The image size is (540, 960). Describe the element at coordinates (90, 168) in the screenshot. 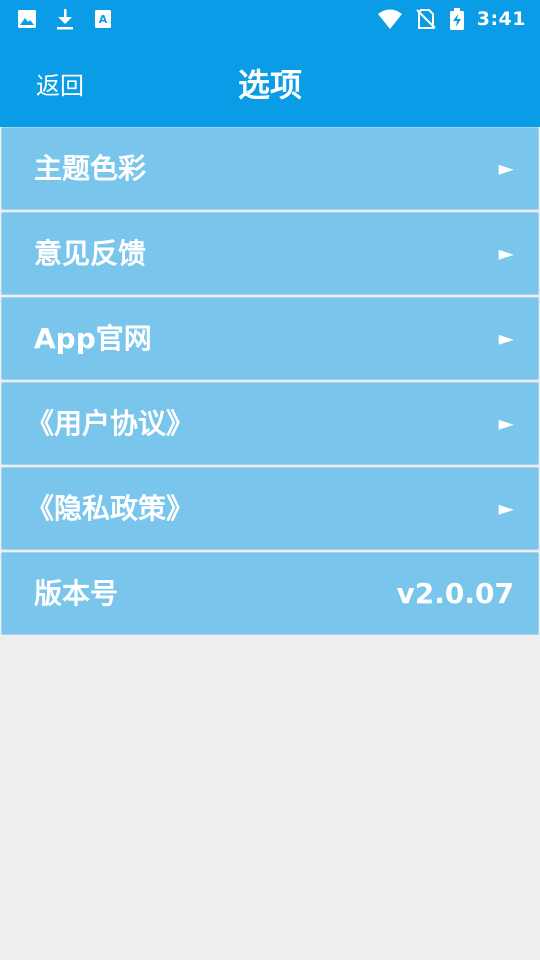

I see `menu-item-label: 主题色彩` at that location.